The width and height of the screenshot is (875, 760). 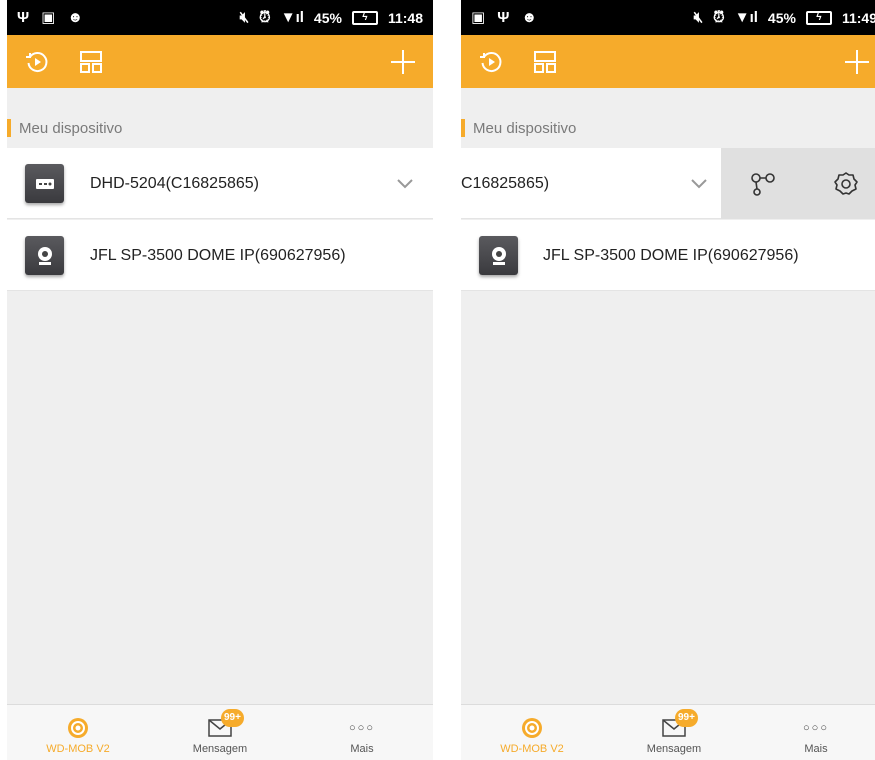 I want to click on share-button, so click(x=762, y=183).